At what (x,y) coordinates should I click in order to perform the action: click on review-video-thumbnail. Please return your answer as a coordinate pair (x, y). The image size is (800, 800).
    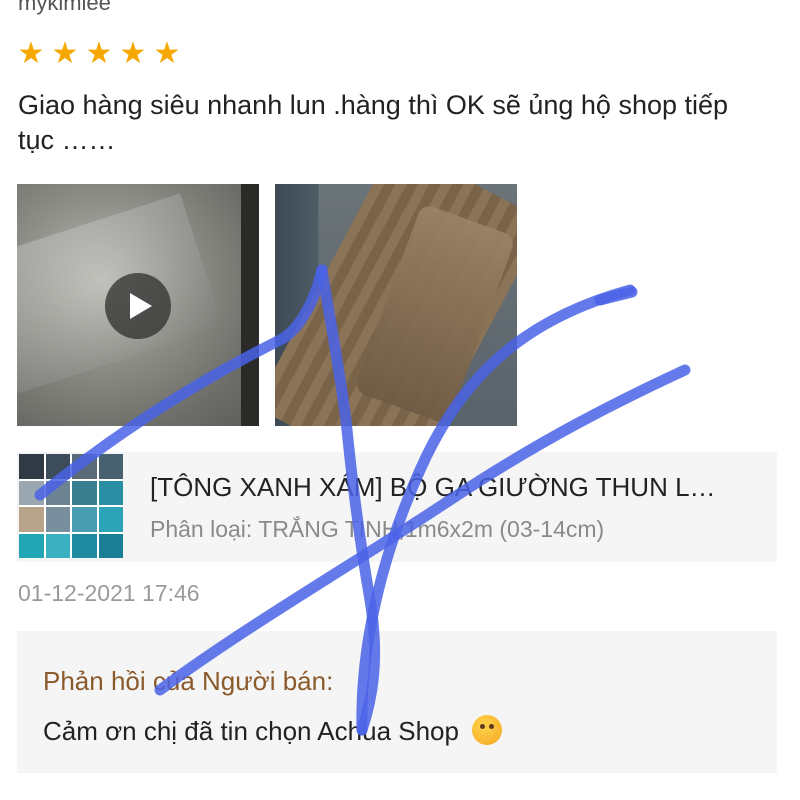
    Looking at the image, I should click on (138, 305).